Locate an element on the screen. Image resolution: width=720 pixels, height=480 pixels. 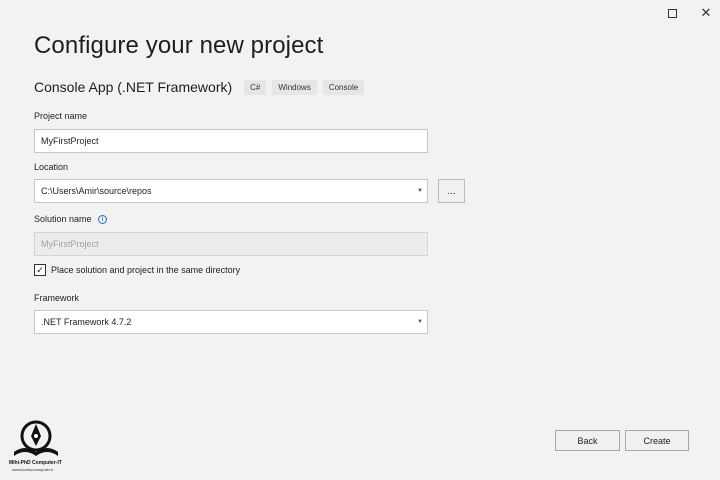
maximize-icon is located at coordinates (672, 13).